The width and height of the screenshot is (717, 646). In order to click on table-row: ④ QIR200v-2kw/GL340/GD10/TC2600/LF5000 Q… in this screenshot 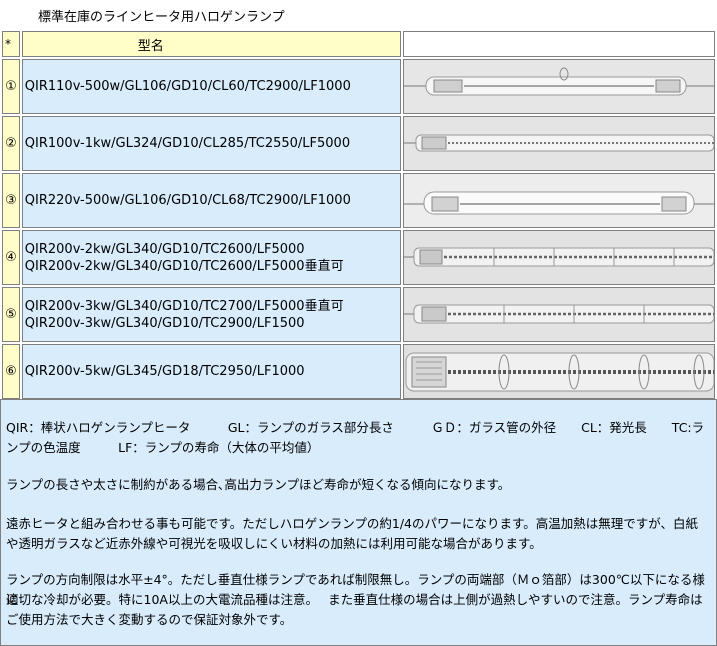, I will do `click(358, 257)`.